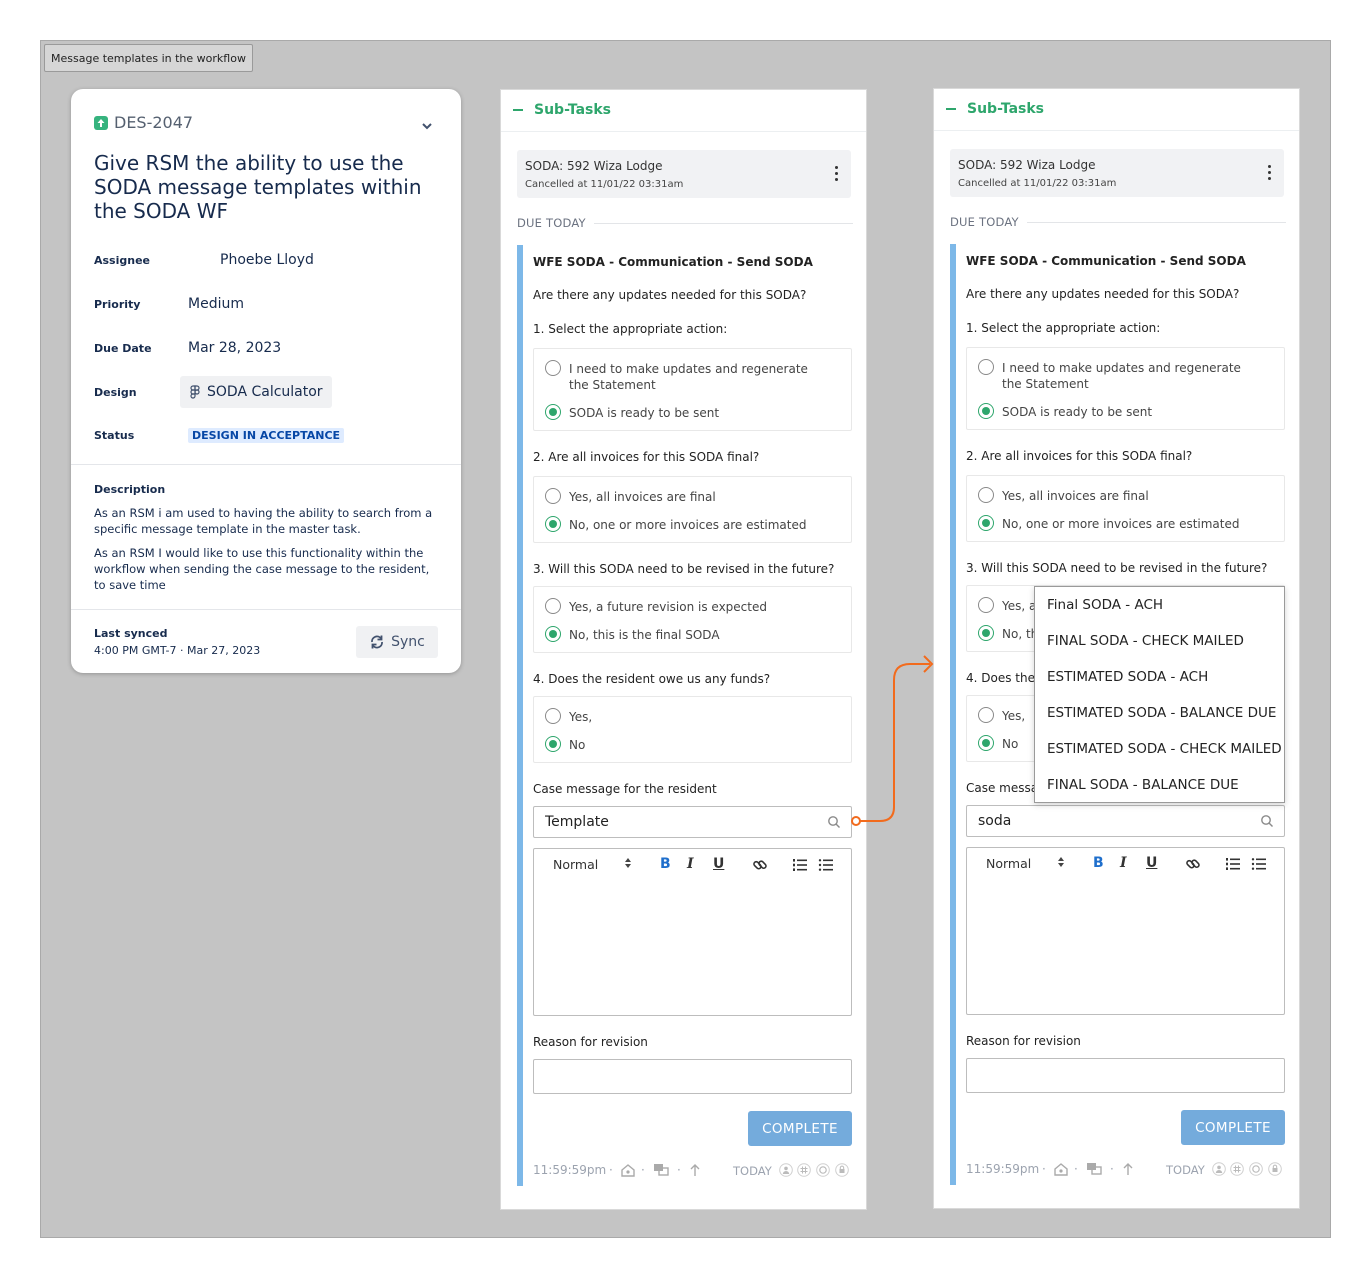  I want to click on dropdown-option: ESTIMATED SODA - ACH, so click(1127, 677).